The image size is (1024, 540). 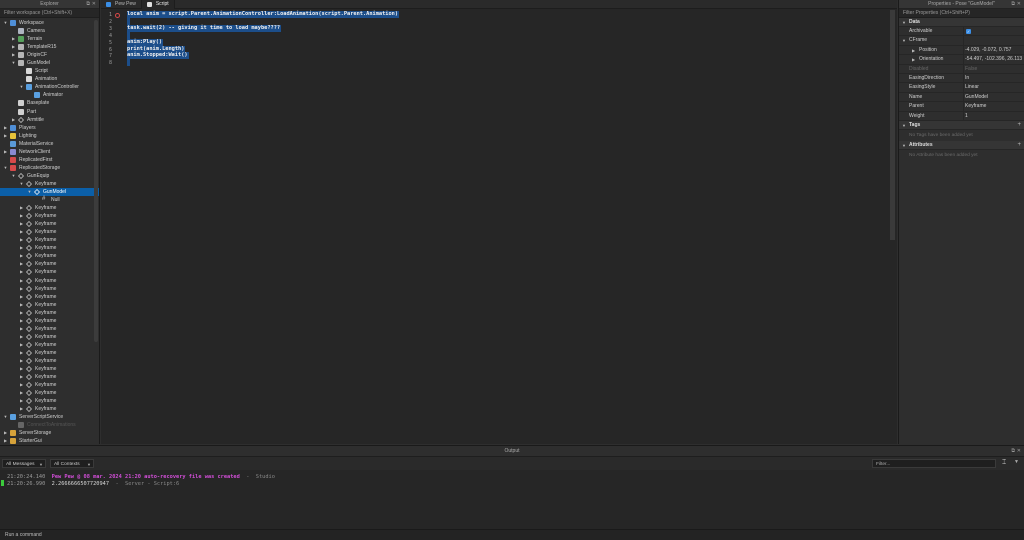 What do you see at coordinates (24, 463) in the screenshot?
I see `messages-dropdown: All Messages ▼` at bounding box center [24, 463].